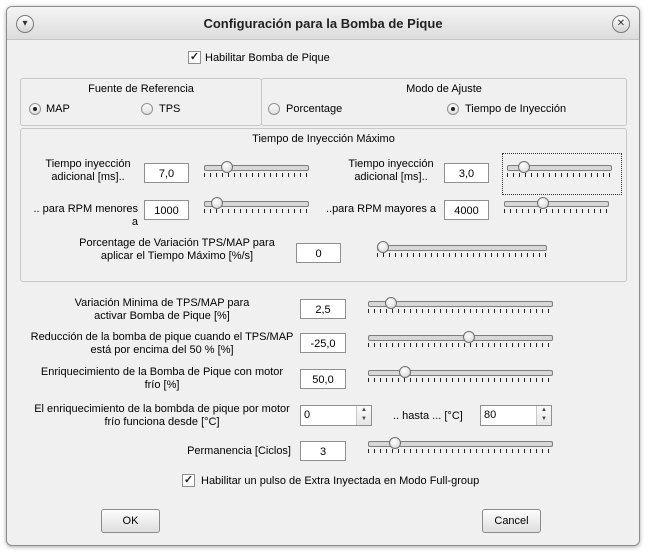 This screenshot has width=655, height=553. I want to click on variation-slider, so click(462, 249).